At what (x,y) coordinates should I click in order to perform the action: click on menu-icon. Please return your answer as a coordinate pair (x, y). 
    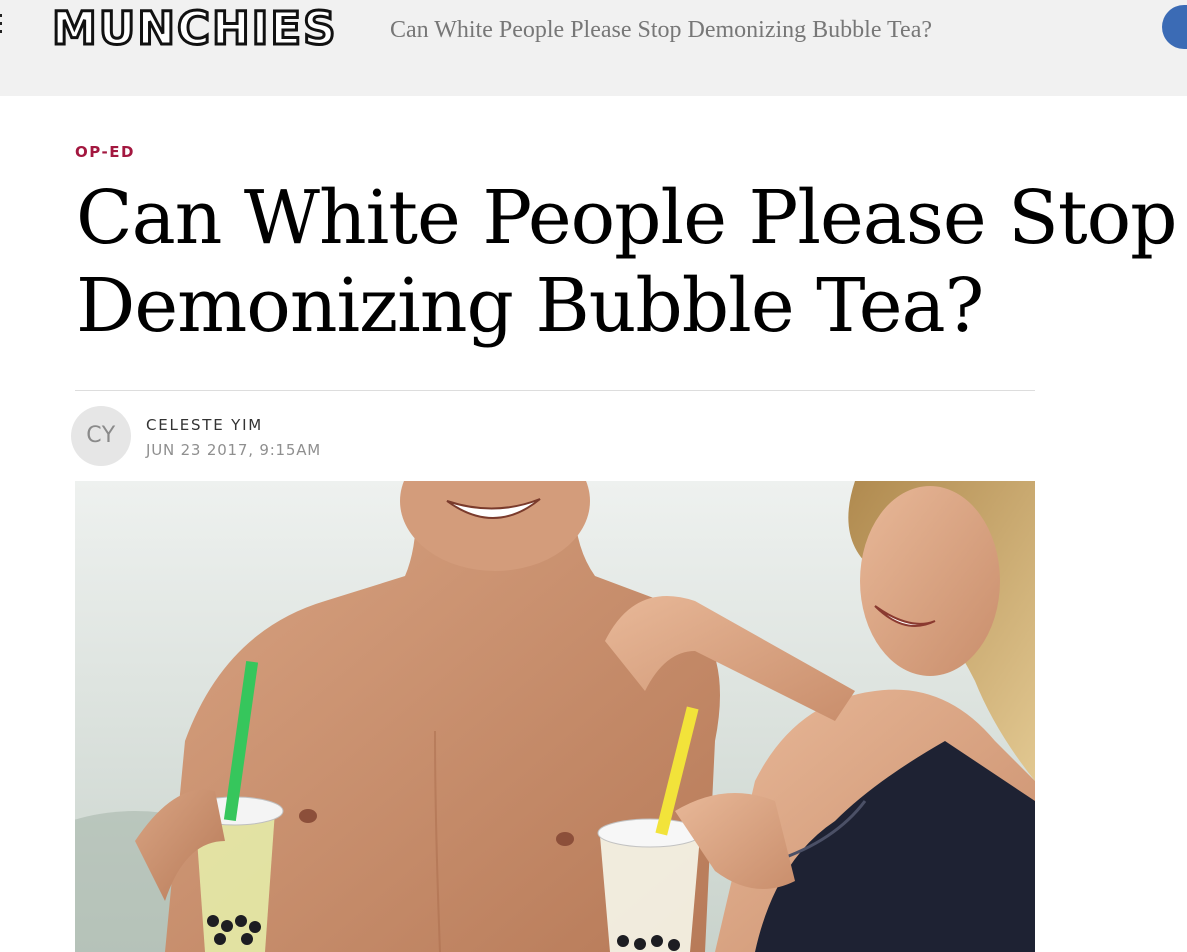
    Looking at the image, I should click on (2, 25).